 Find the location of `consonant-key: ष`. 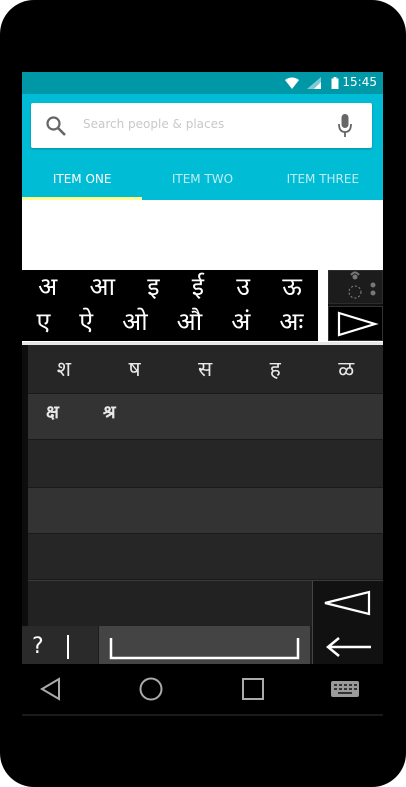

consonant-key: ष is located at coordinates (134, 369).